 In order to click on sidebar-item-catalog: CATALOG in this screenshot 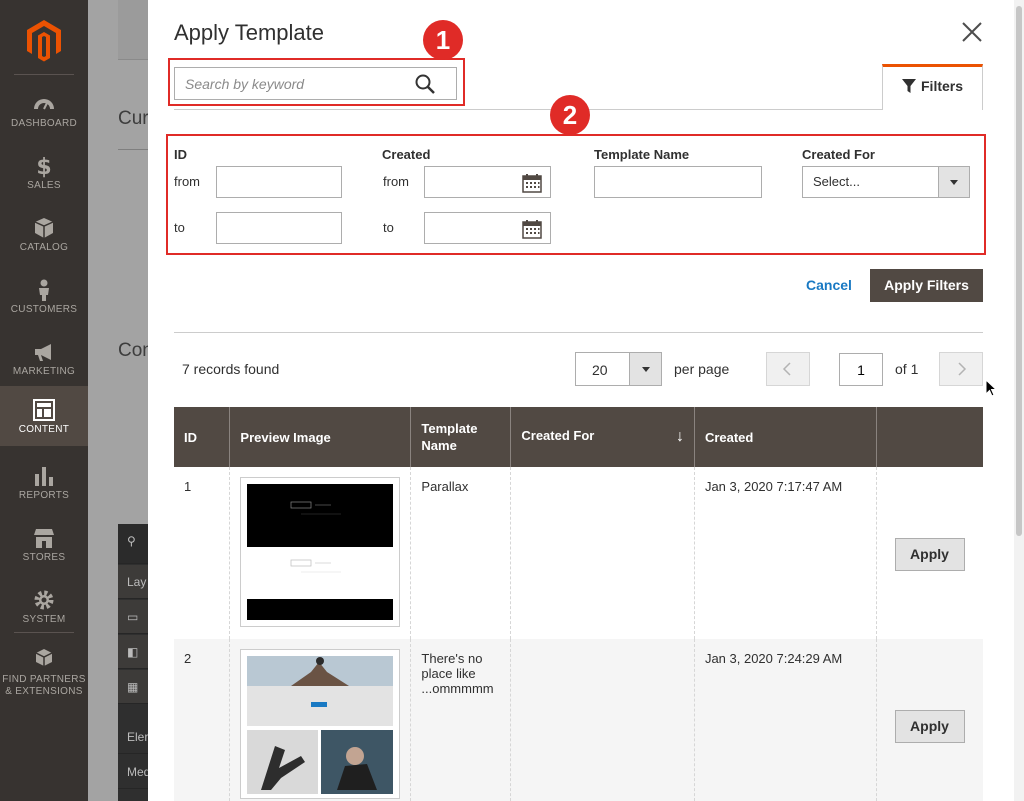, I will do `click(44, 235)`.